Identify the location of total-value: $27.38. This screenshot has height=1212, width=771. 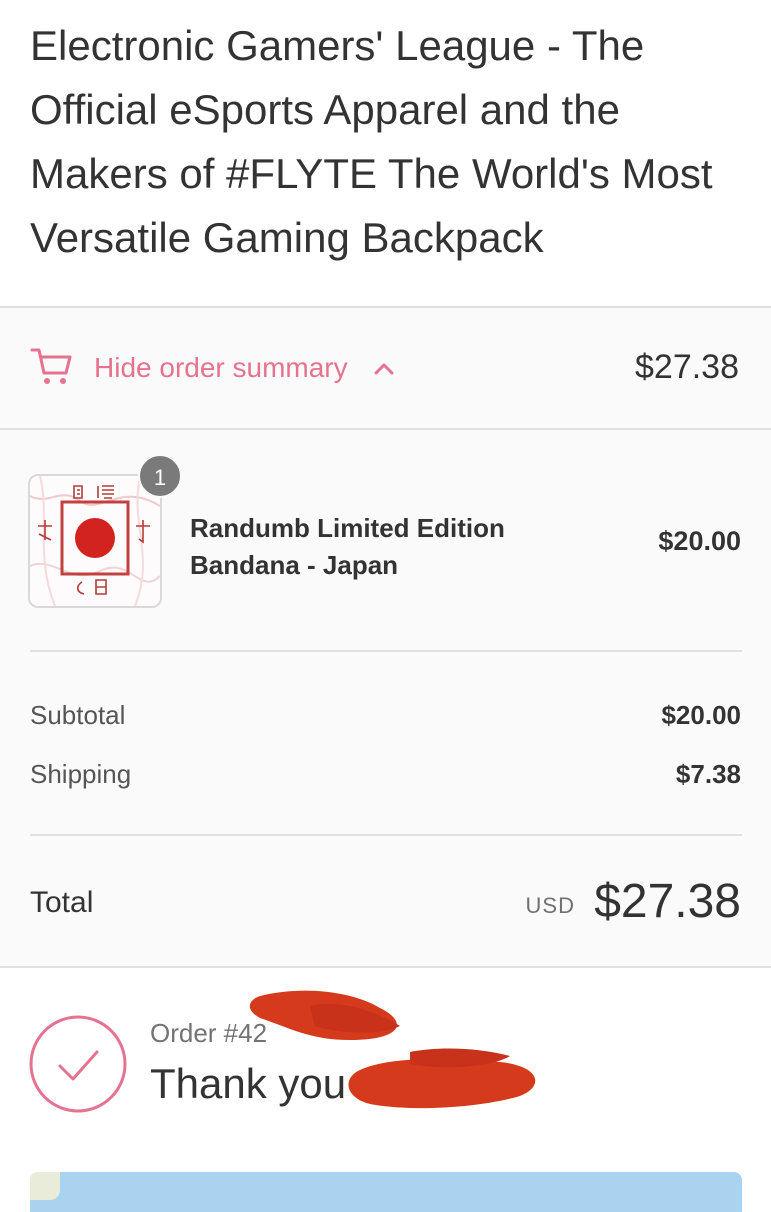
(667, 901).